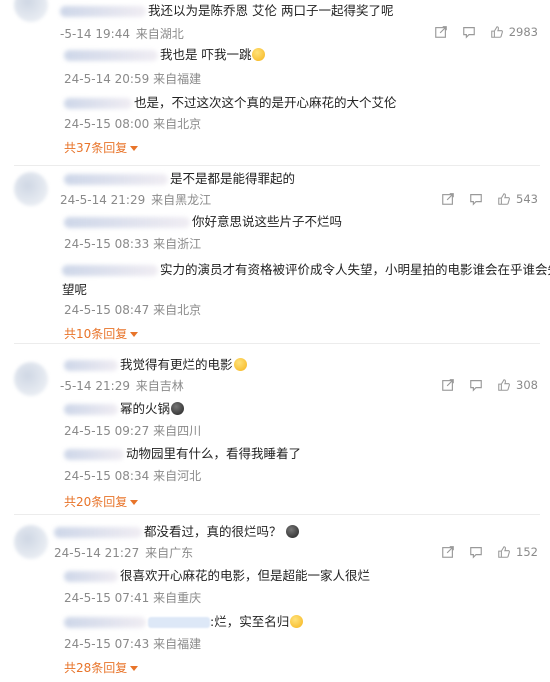  What do you see at coordinates (489, 552) in the screenshot?
I see `comment-actions: 152` at bounding box center [489, 552].